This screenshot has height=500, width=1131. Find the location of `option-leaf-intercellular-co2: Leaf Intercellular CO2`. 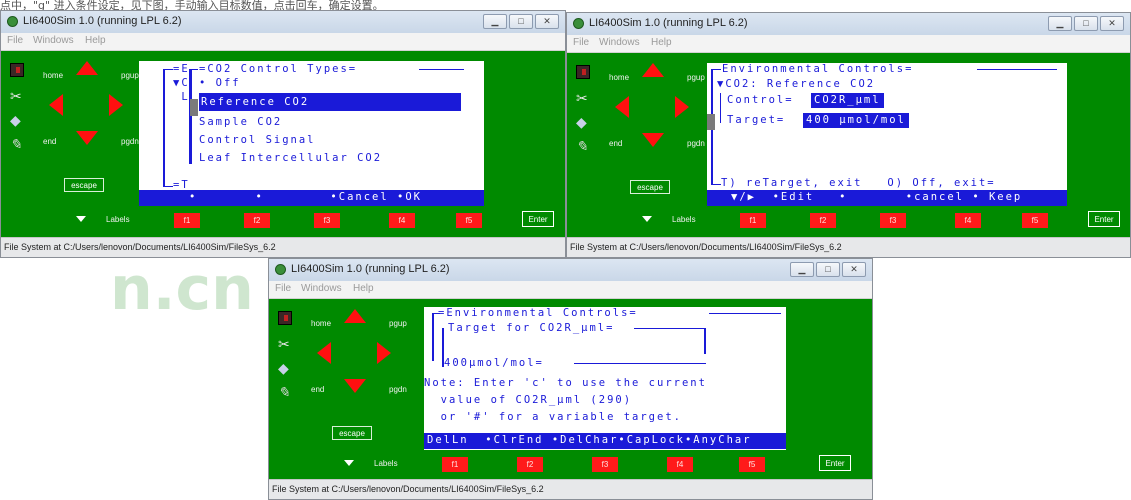

option-leaf-intercellular-co2: Leaf Intercellular CO2 is located at coordinates (290, 158).